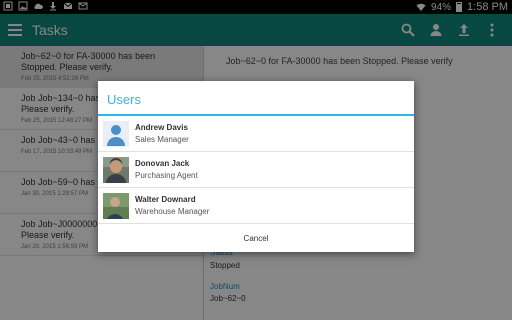  Describe the element at coordinates (162, 163) in the screenshot. I see `user-name: Donovan Jack` at that location.